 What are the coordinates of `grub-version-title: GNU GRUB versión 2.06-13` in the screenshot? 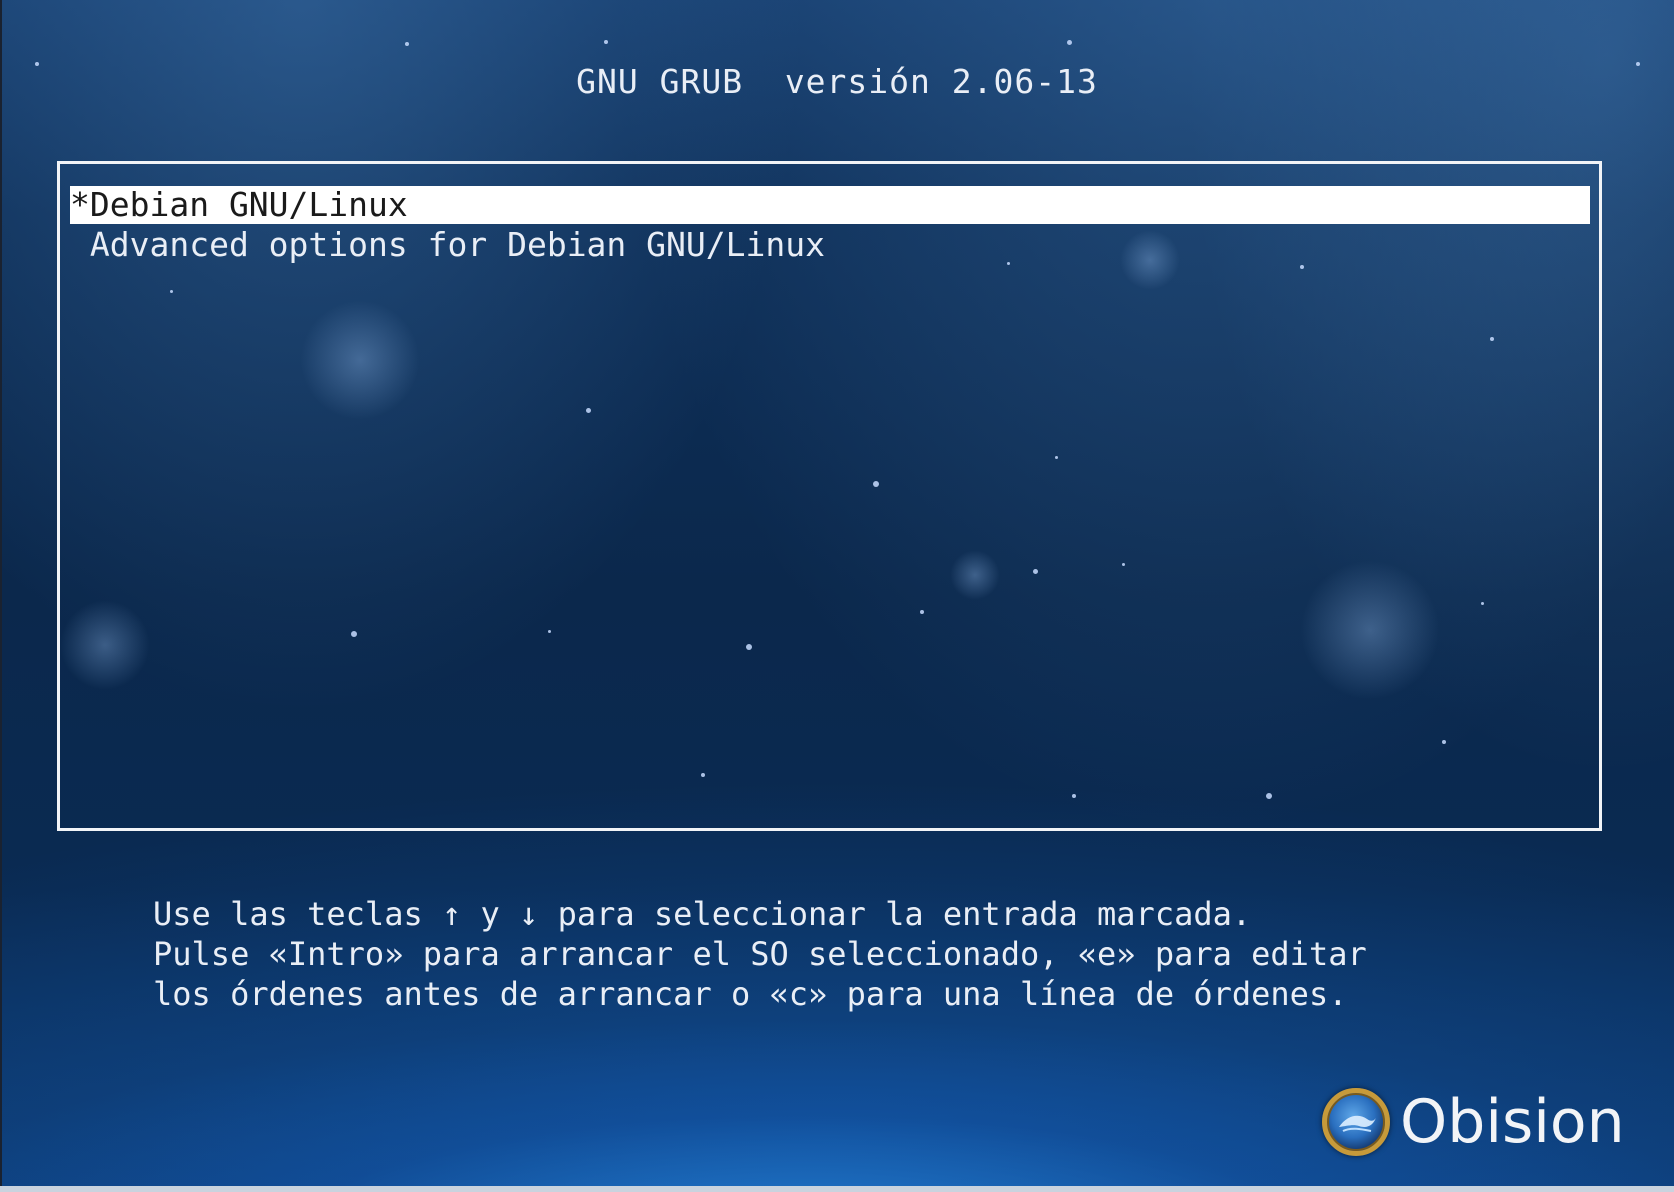 It's located at (837, 81).